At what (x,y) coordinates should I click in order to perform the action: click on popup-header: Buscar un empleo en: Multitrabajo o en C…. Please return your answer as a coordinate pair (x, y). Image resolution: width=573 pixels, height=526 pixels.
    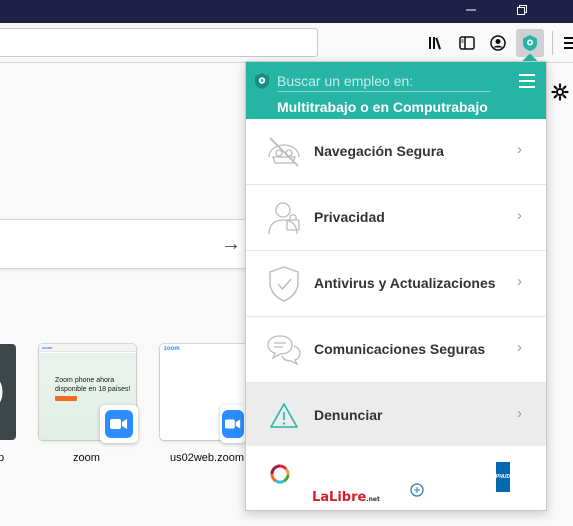
    Looking at the image, I should click on (396, 90).